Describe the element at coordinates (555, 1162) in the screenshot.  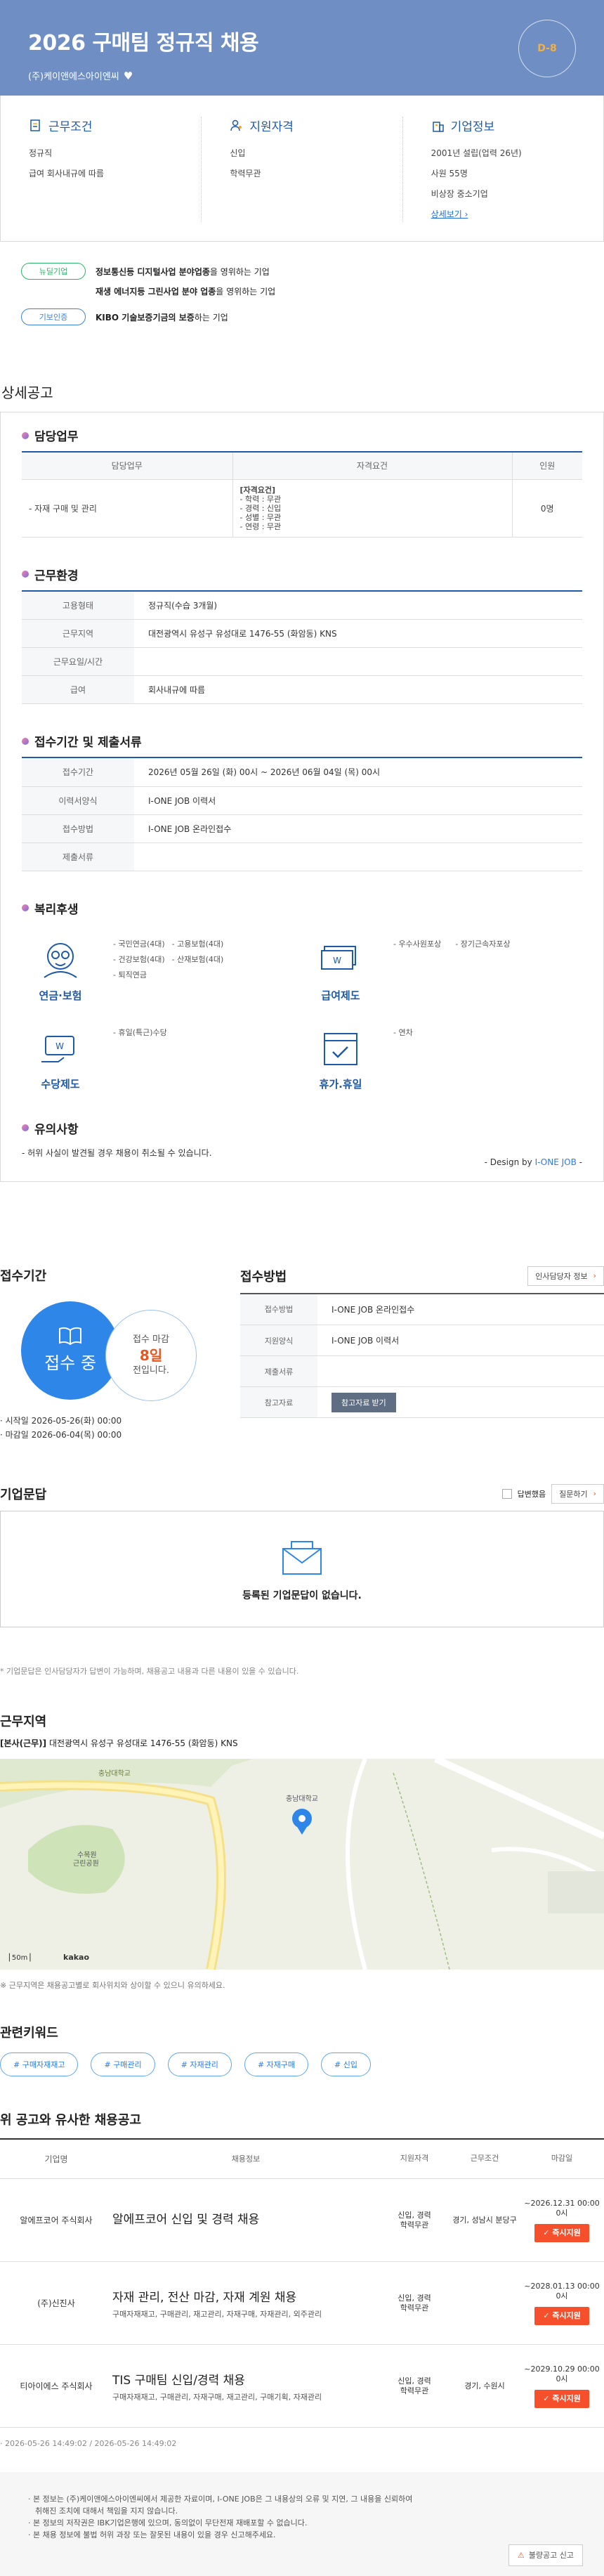
I see `design-brand: I-ONE JOB` at that location.